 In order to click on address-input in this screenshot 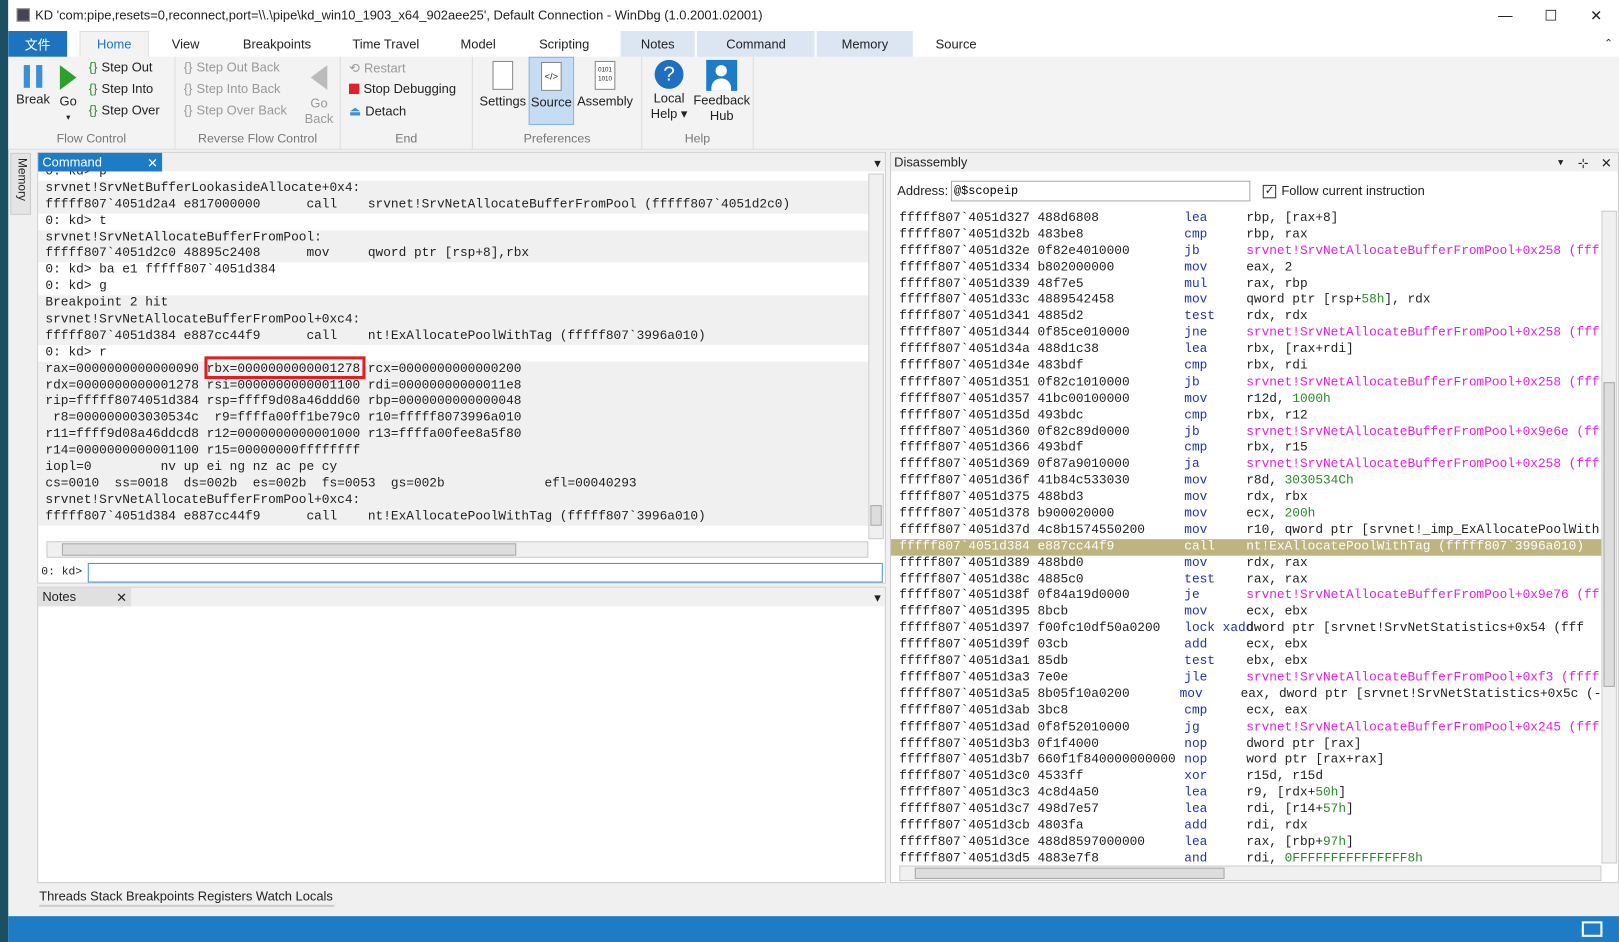, I will do `click(1100, 191)`.